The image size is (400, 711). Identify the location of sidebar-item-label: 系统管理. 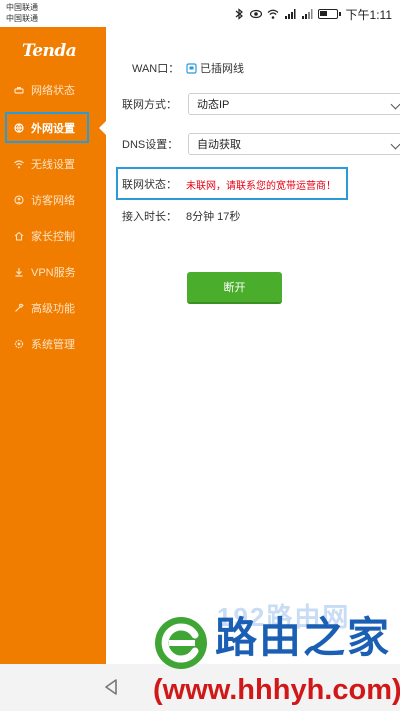
(53, 345).